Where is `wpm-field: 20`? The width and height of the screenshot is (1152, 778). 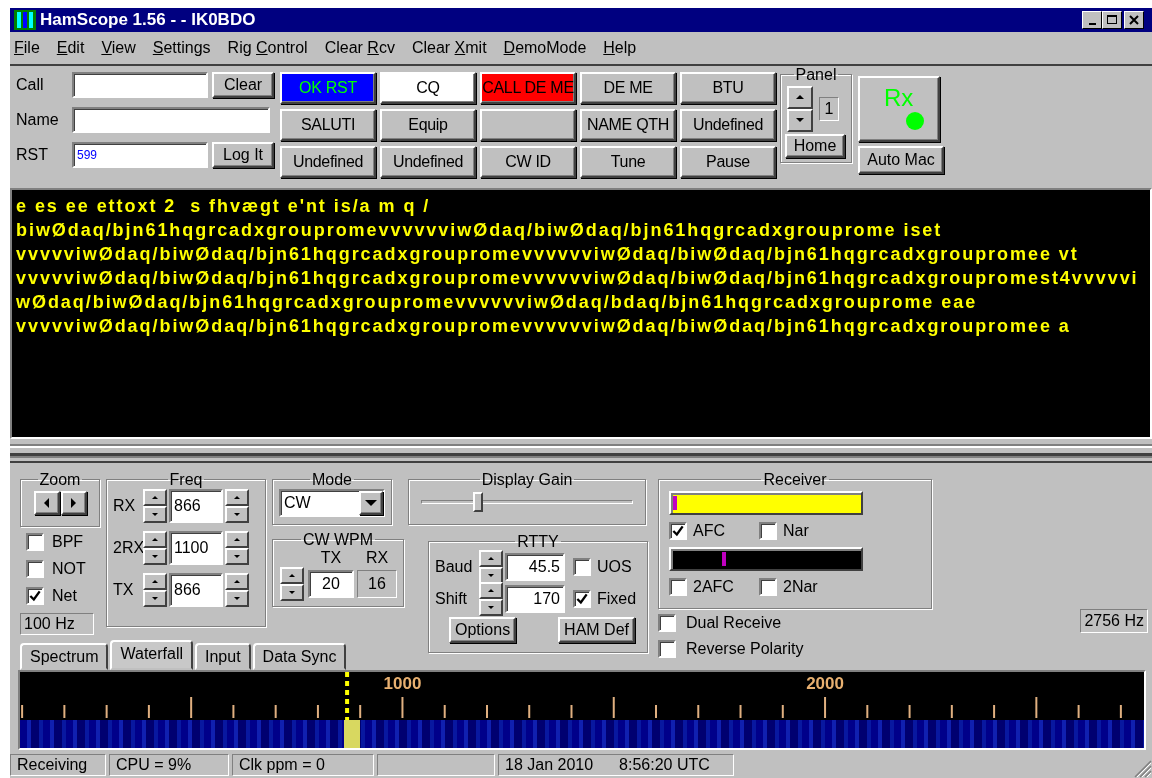 wpm-field: 20 is located at coordinates (331, 583).